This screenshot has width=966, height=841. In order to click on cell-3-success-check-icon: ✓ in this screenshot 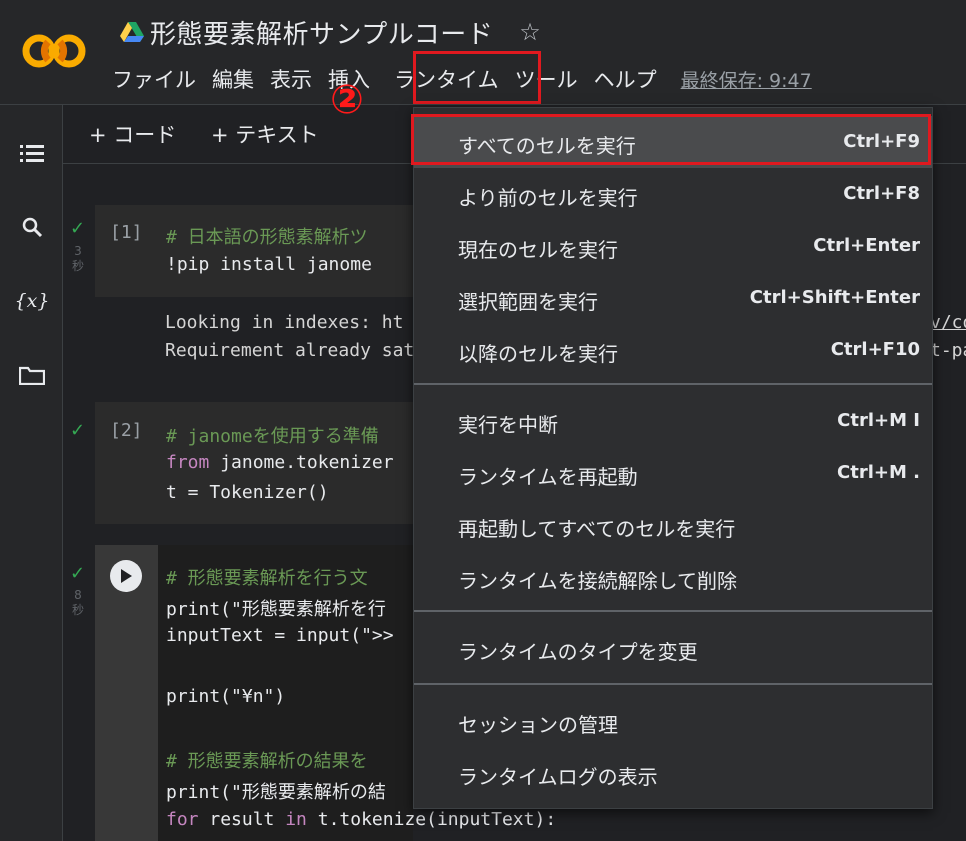, I will do `click(78, 573)`.